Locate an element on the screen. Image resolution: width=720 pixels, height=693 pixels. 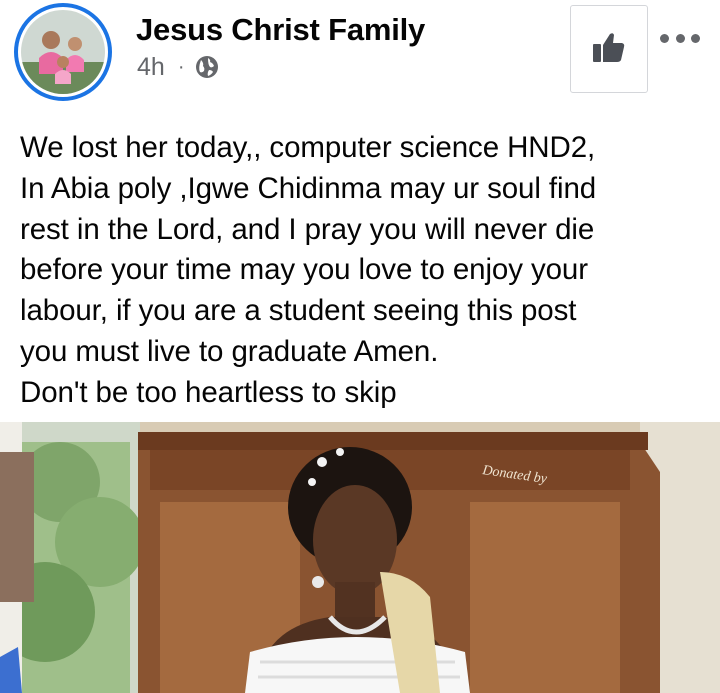
like-page-button is located at coordinates (609, 49).